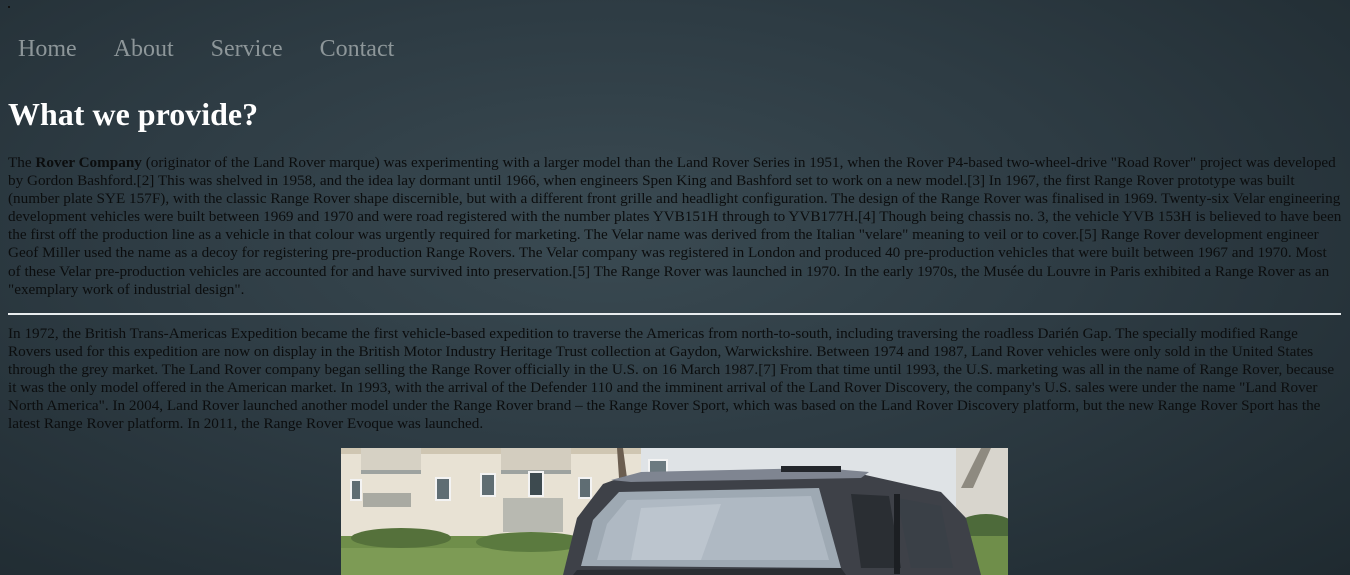 Image resolution: width=1350 pixels, height=575 pixels. I want to click on nav-link-home: Home, so click(47, 49).